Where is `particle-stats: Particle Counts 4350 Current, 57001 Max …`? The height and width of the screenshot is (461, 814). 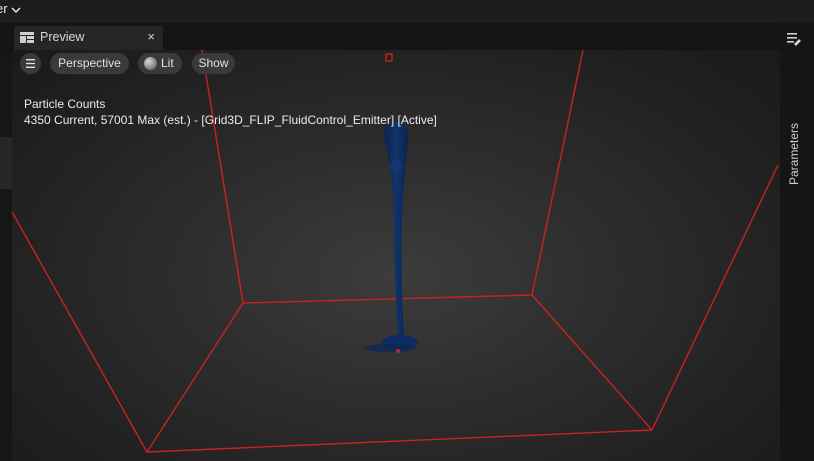 particle-stats: Particle Counts 4350 Current, 57001 Max … is located at coordinates (230, 112).